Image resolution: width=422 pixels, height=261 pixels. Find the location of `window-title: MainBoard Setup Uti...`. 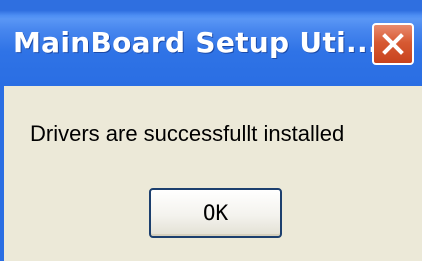

window-title: MainBoard Setup Uti... is located at coordinates (196, 42).